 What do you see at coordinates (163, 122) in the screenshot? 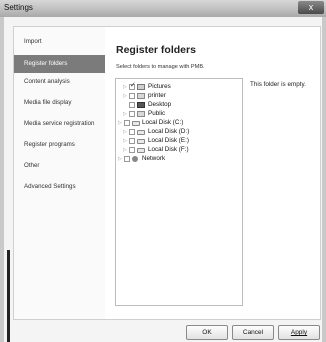
I see `tree-item-label: Local Disk (C:)` at bounding box center [163, 122].